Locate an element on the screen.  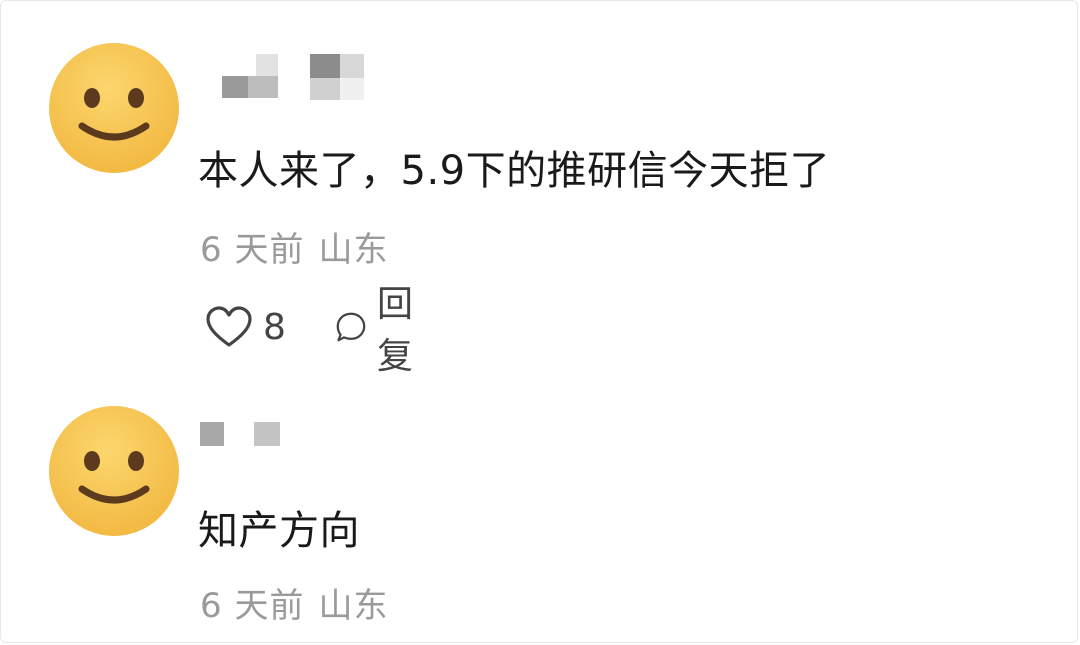
speech-bubble-icon is located at coordinates (351, 327).